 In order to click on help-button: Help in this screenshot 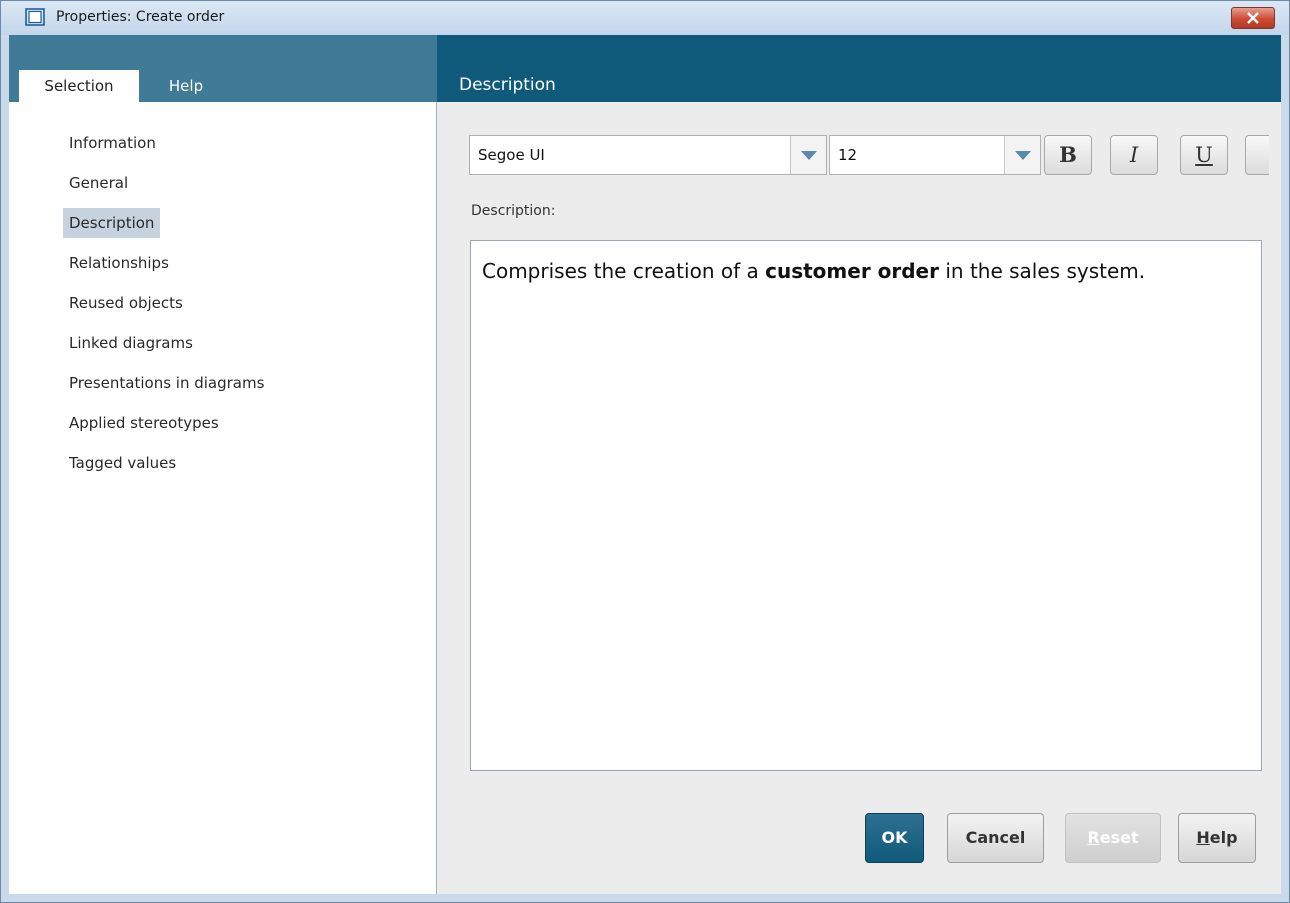, I will do `click(1217, 838)`.